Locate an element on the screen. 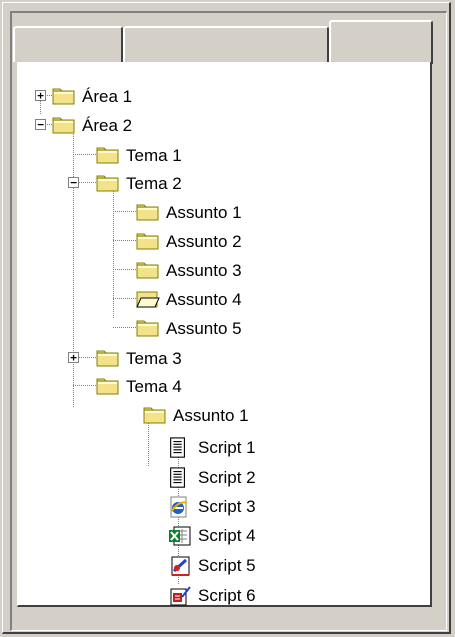 This screenshot has width=455, height=637. tree-node-t2a1: Assunto 1 is located at coordinates (190, 213).